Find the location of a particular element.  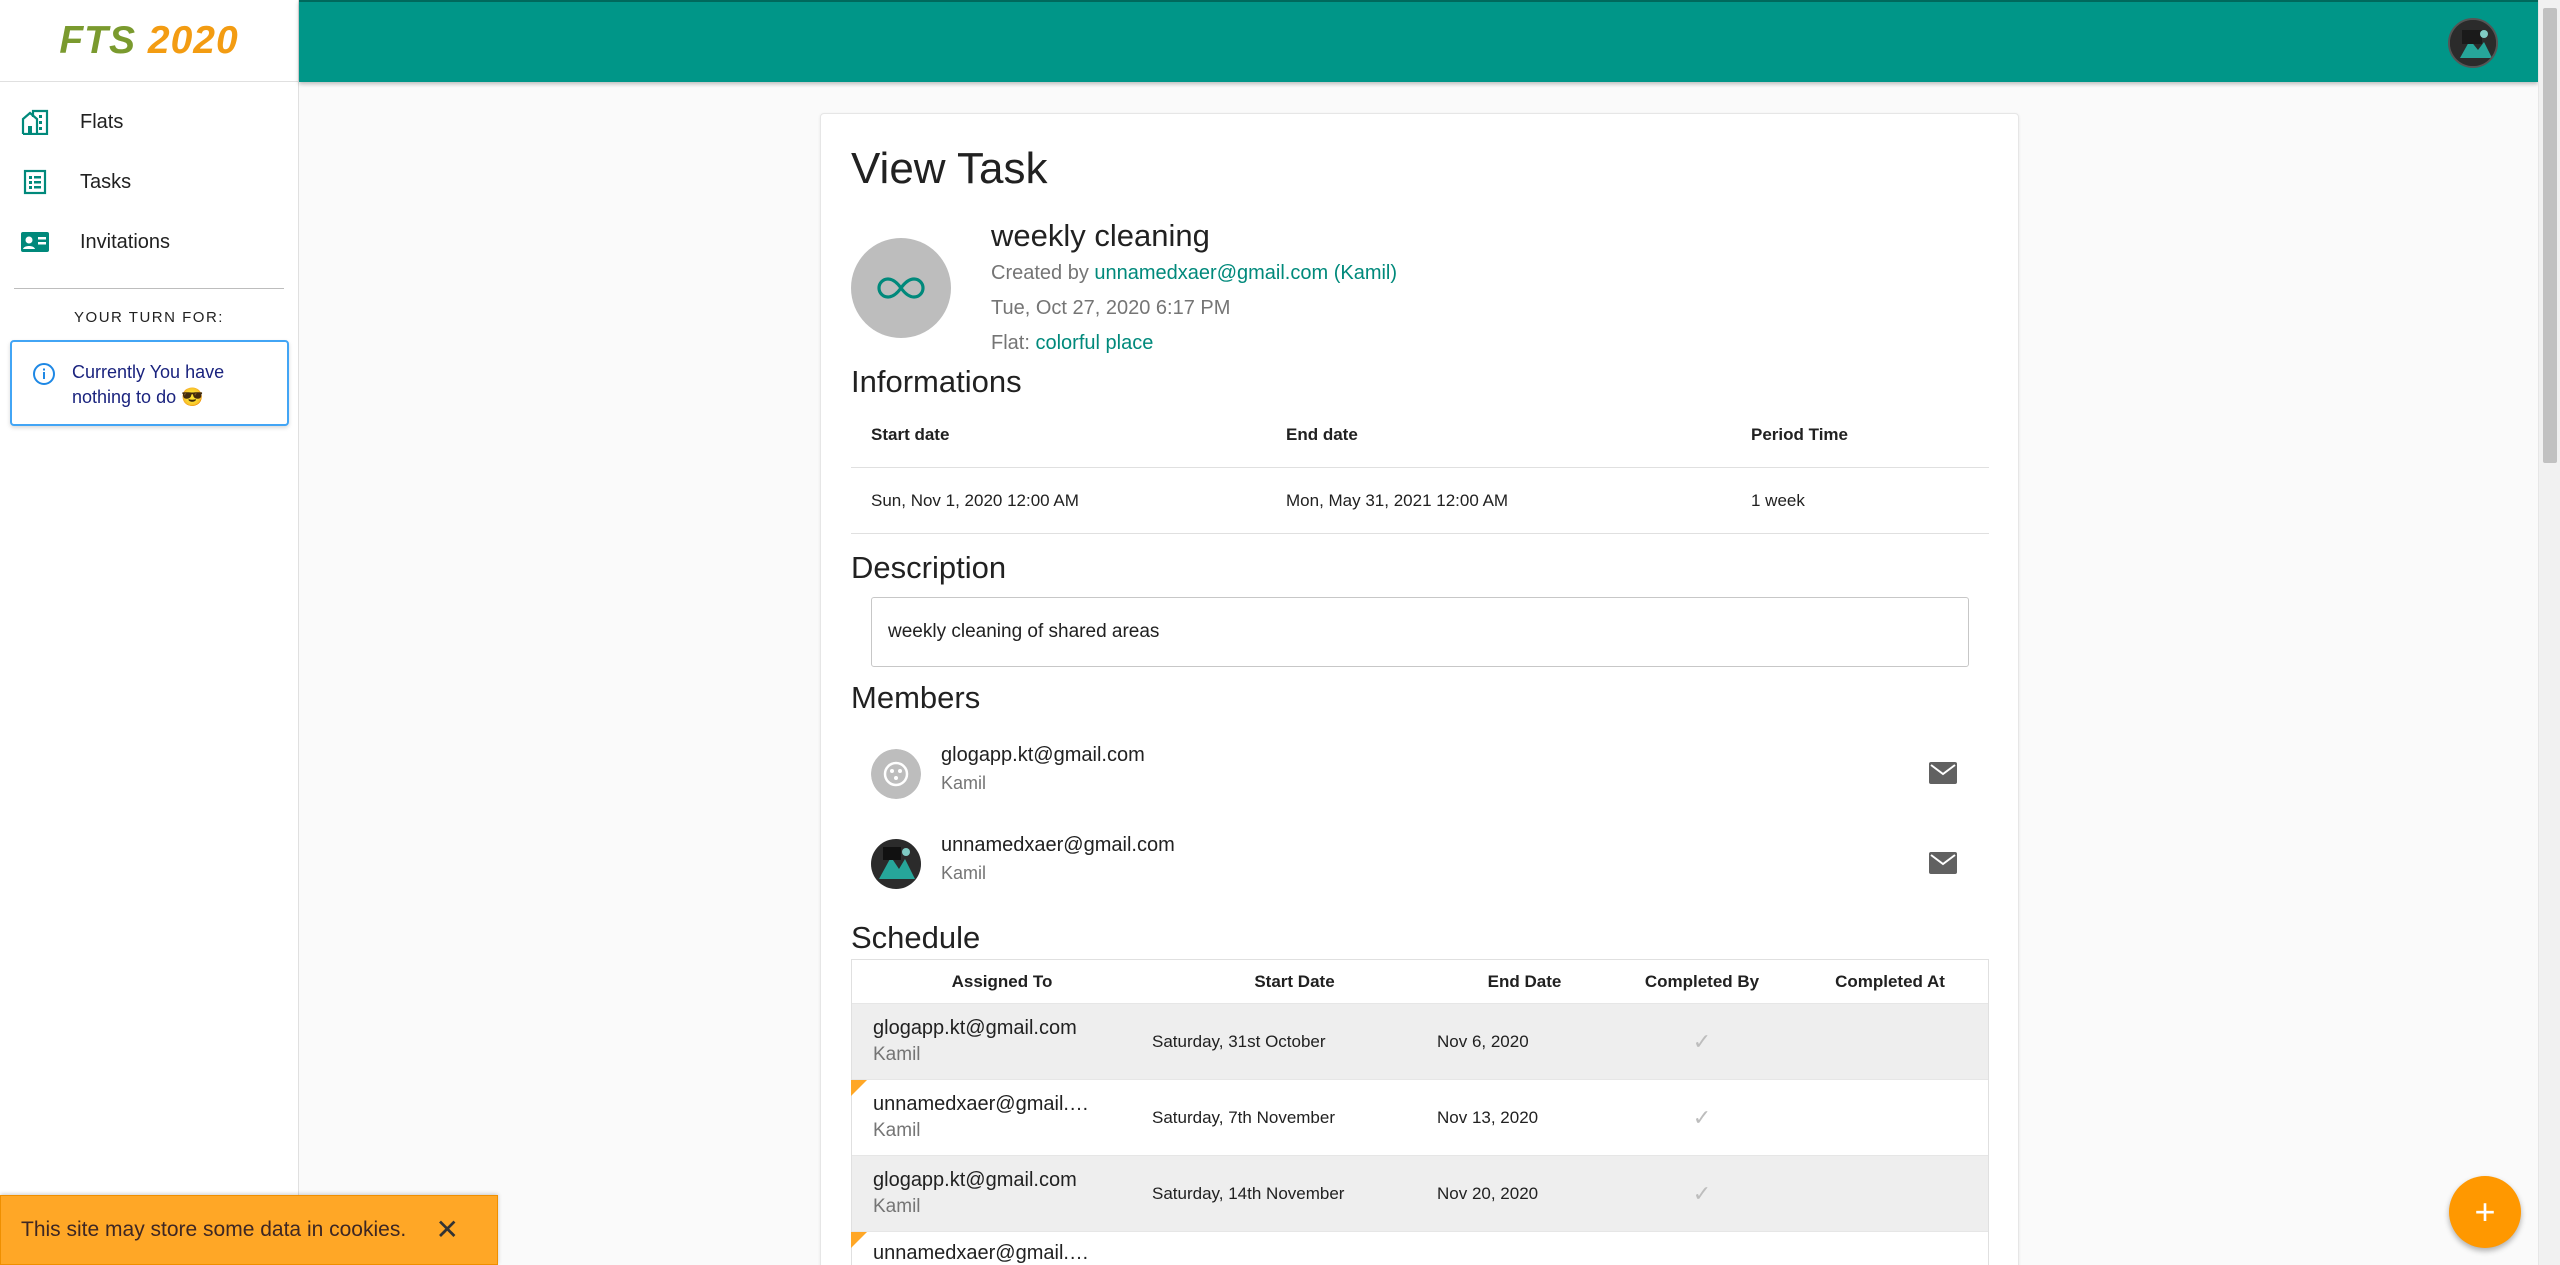

close-icon: ✕ is located at coordinates (447, 1230).